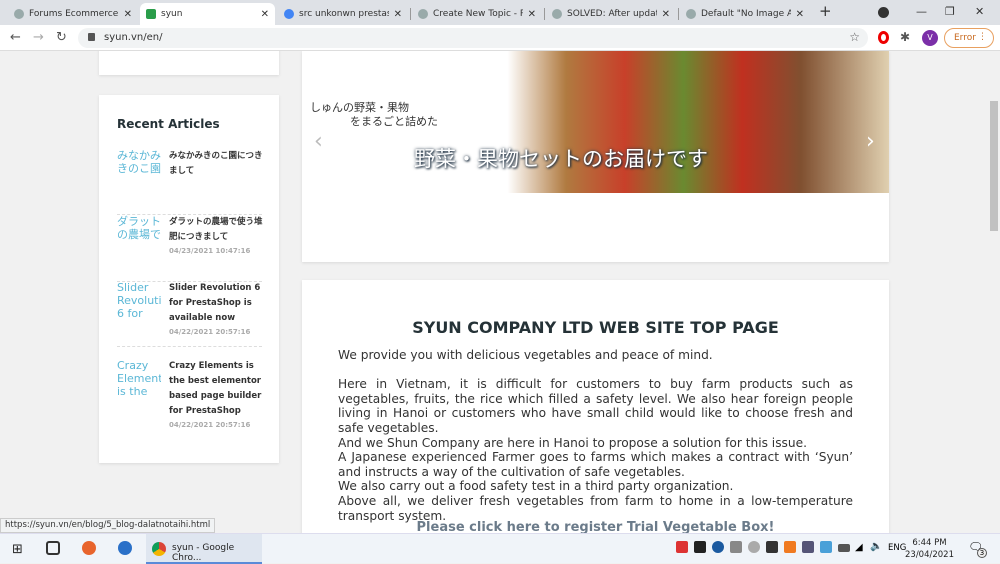 The width and height of the screenshot is (1000, 564). I want to click on battery-icon, so click(844, 548).